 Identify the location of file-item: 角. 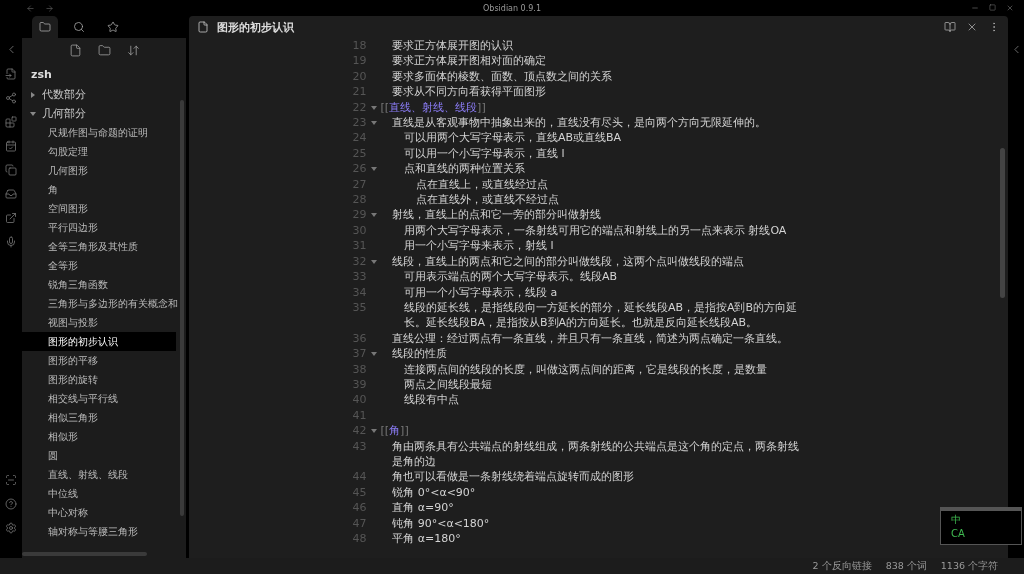
(99, 189).